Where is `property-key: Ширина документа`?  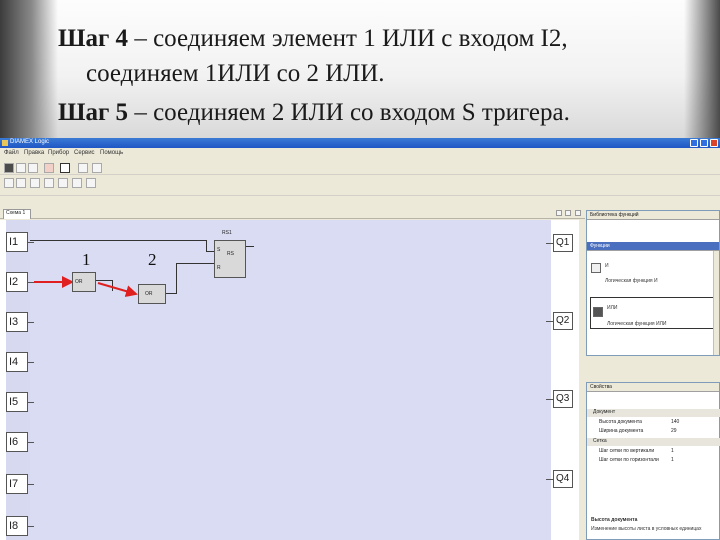 property-key: Ширина документа is located at coordinates (621, 431).